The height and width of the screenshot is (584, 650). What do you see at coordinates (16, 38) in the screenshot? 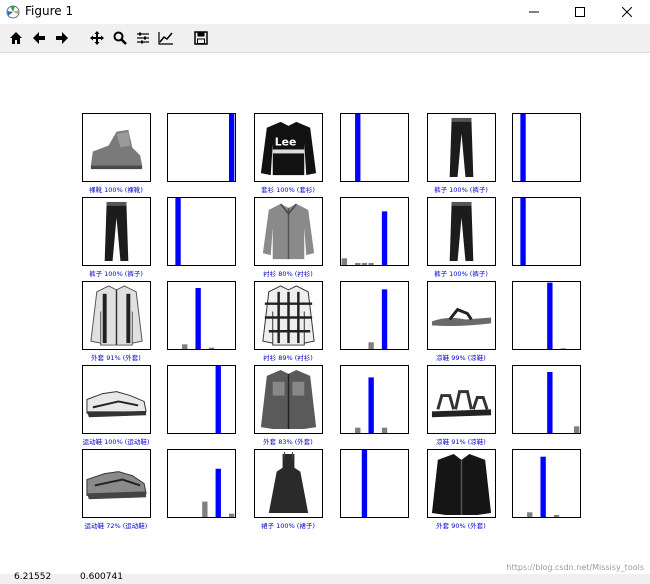
I see `home-button` at bounding box center [16, 38].